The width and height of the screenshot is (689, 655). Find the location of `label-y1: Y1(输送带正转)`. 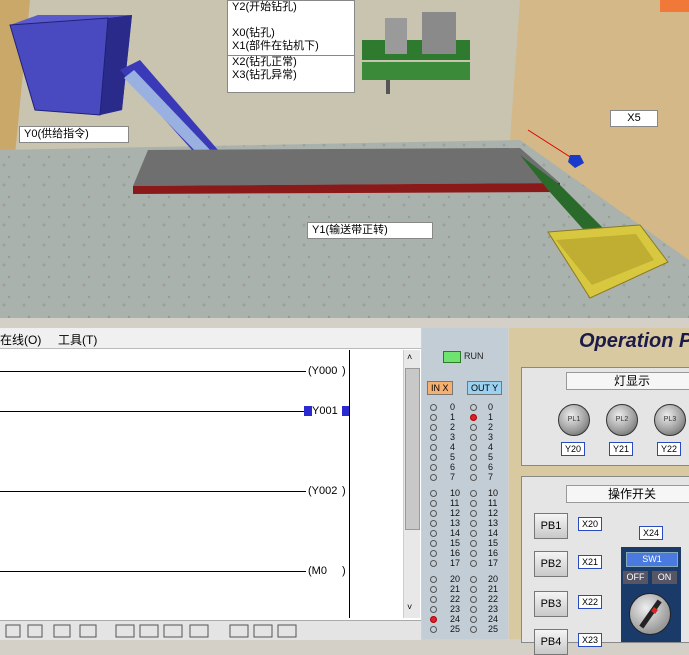

label-y1: Y1(输送带正转) is located at coordinates (370, 230).